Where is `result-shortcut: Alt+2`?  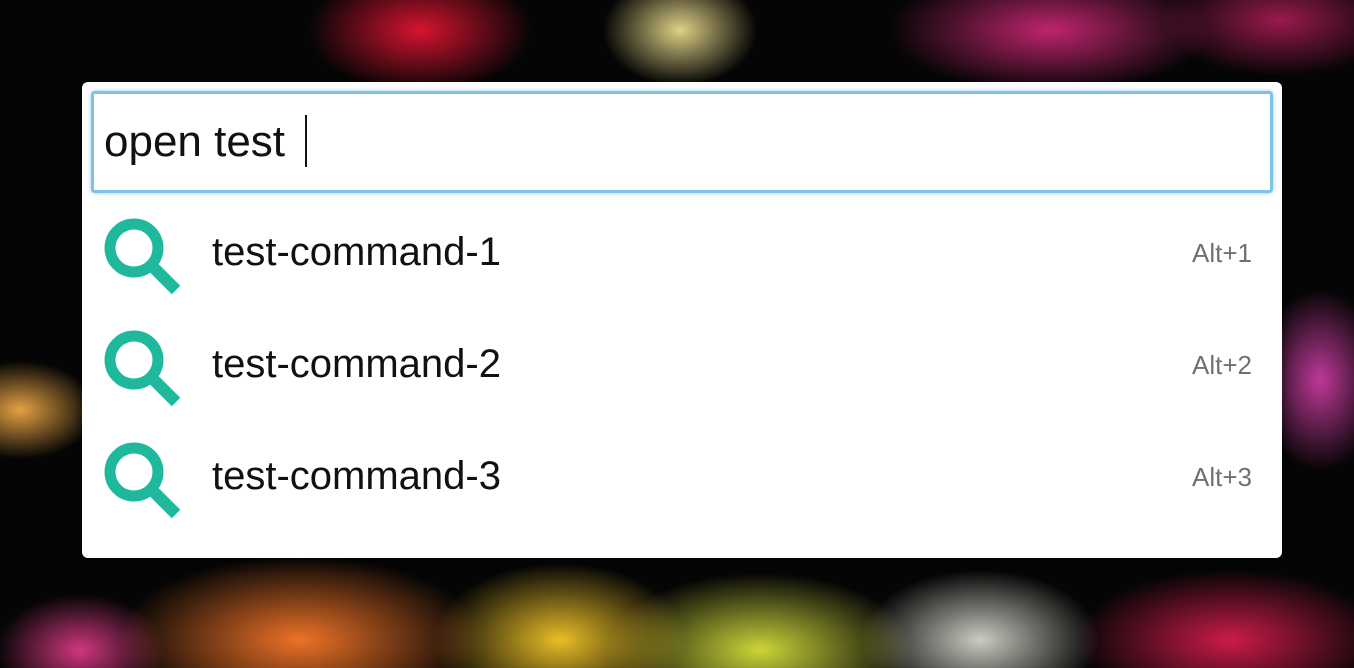
result-shortcut: Alt+2 is located at coordinates (1222, 365).